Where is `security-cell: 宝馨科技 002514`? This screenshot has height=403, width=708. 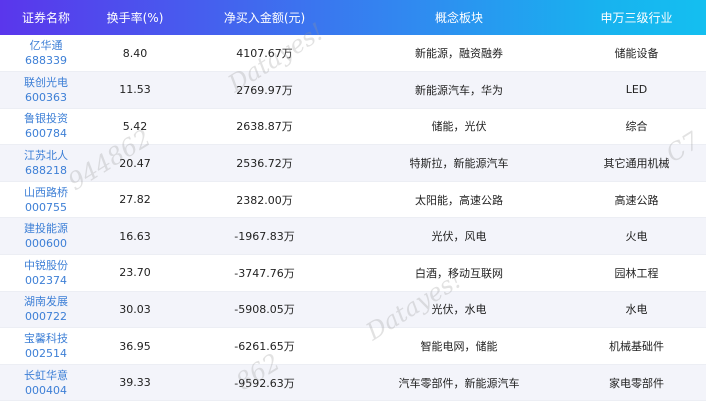 security-cell: 宝馨科技 002514 is located at coordinates (46, 346).